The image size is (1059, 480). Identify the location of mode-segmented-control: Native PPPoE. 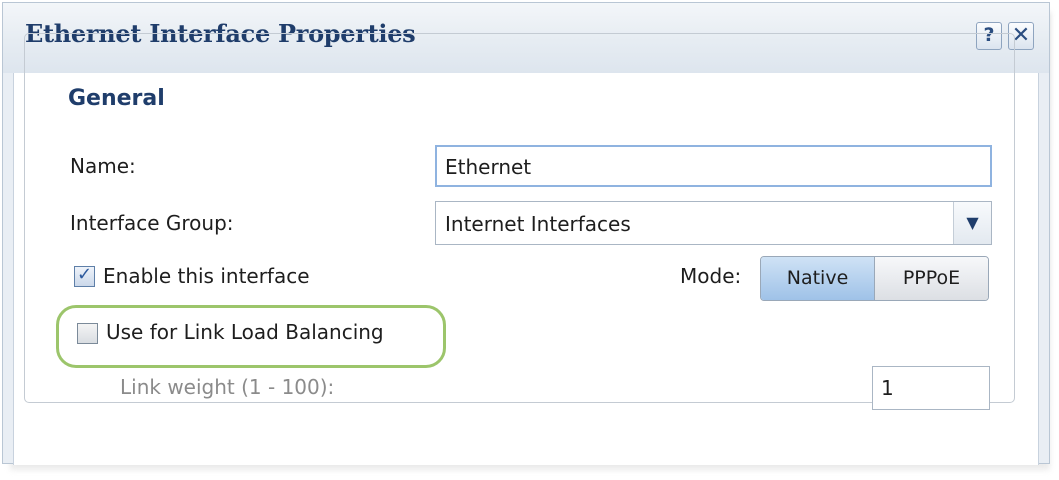
(874, 278).